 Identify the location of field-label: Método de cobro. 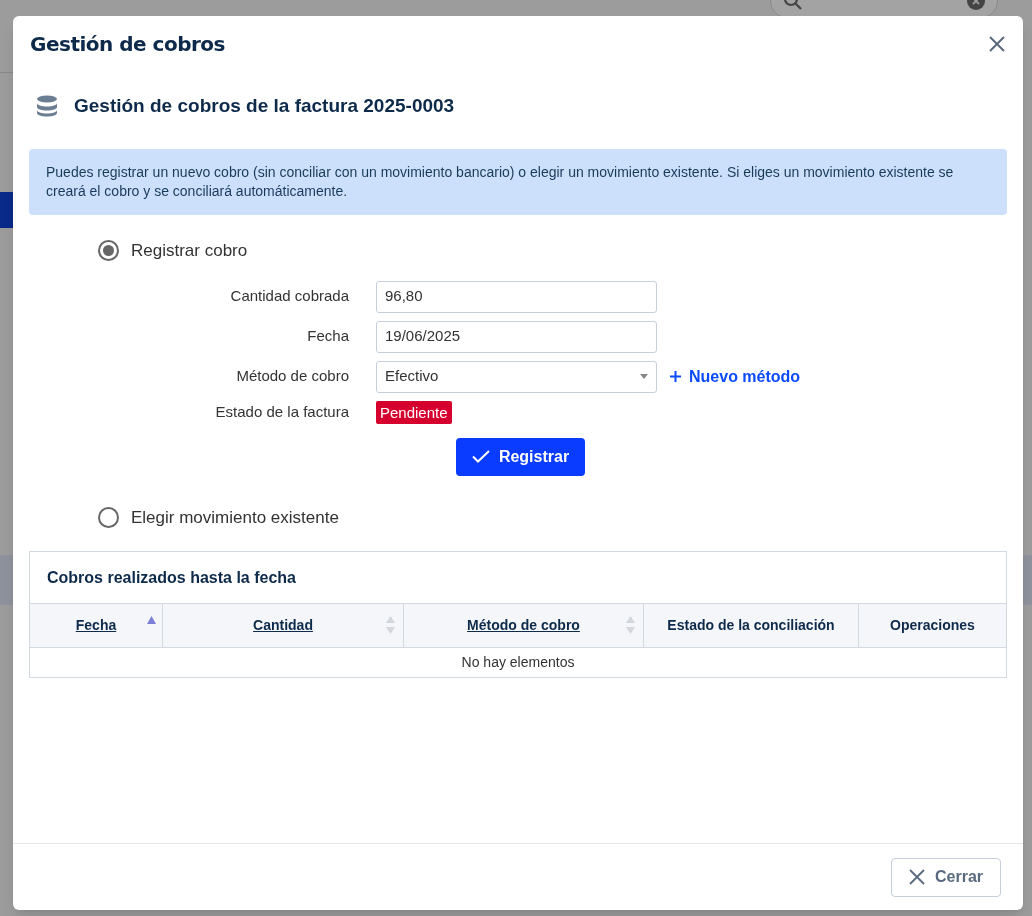
(292, 376).